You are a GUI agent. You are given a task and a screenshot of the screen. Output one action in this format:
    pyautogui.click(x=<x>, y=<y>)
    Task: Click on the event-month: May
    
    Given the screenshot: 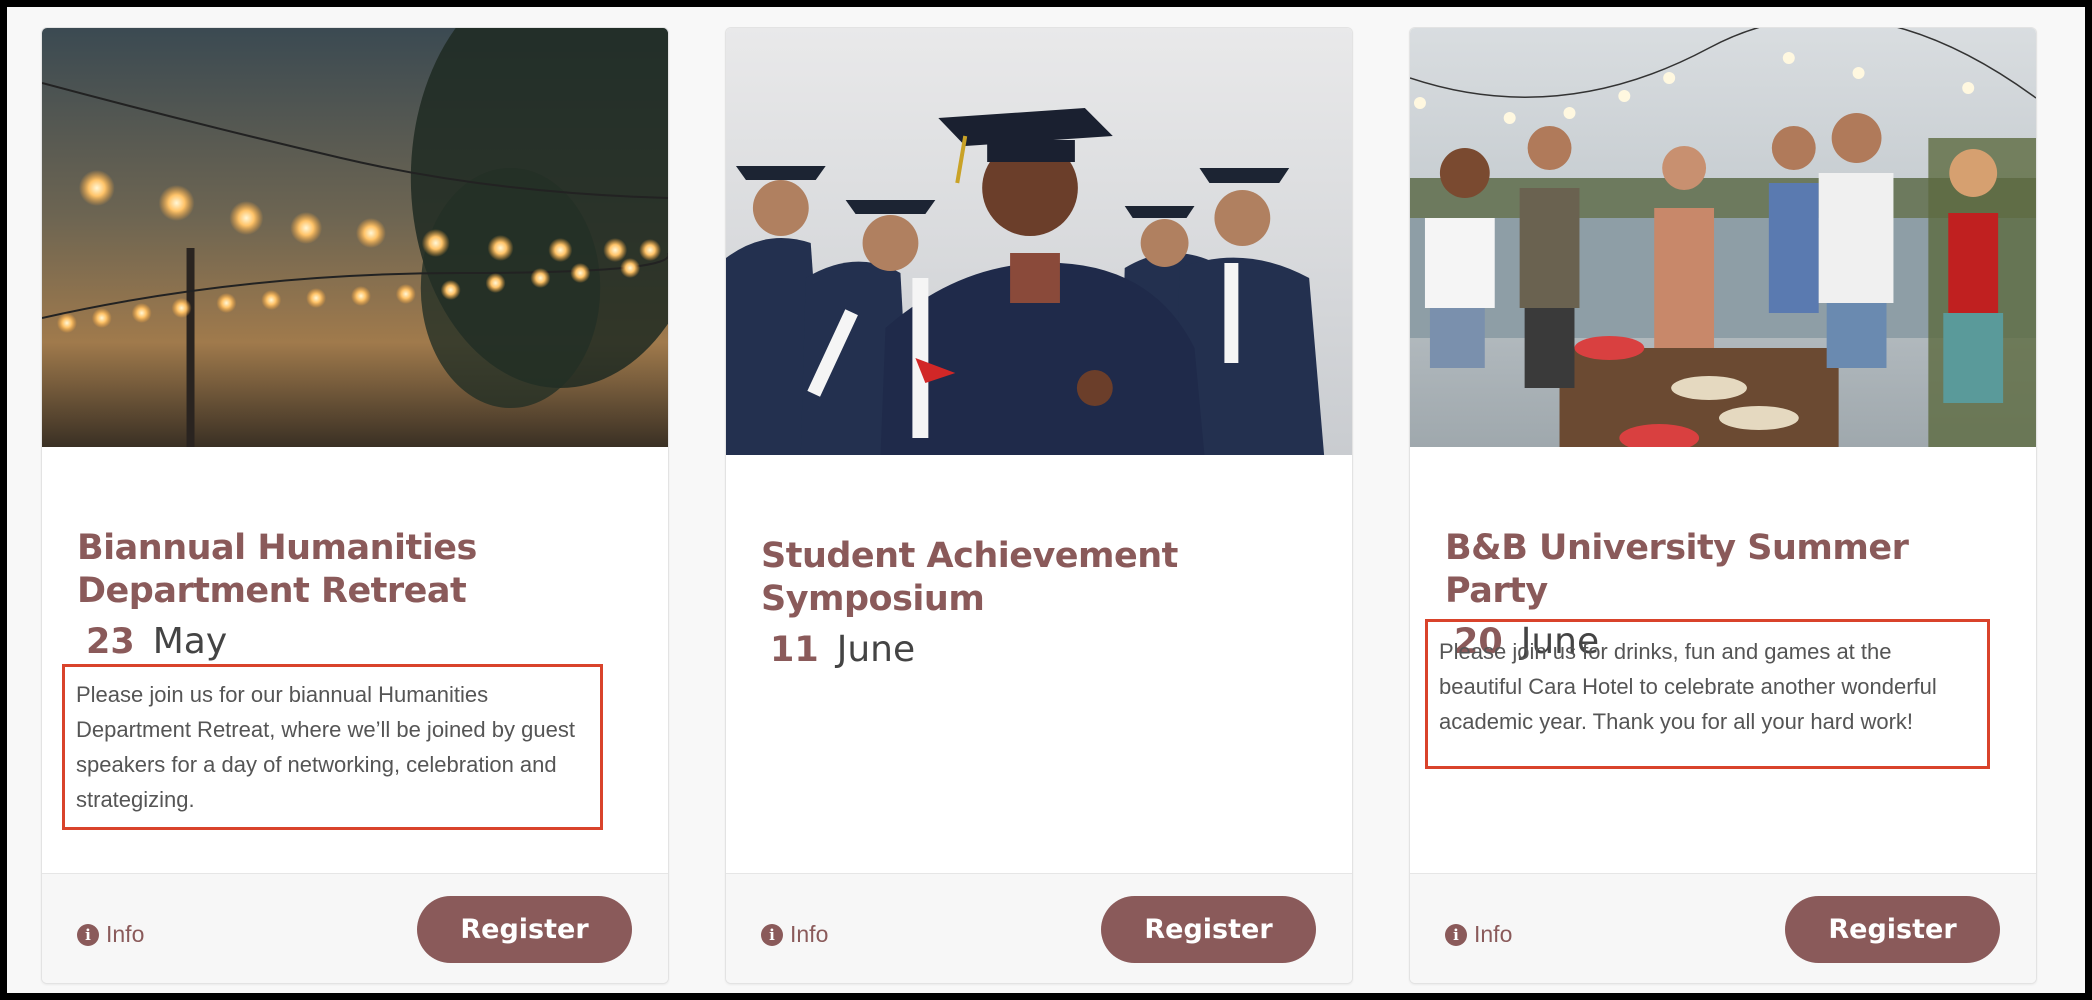 What is the action you would take?
    pyautogui.click(x=190, y=641)
    